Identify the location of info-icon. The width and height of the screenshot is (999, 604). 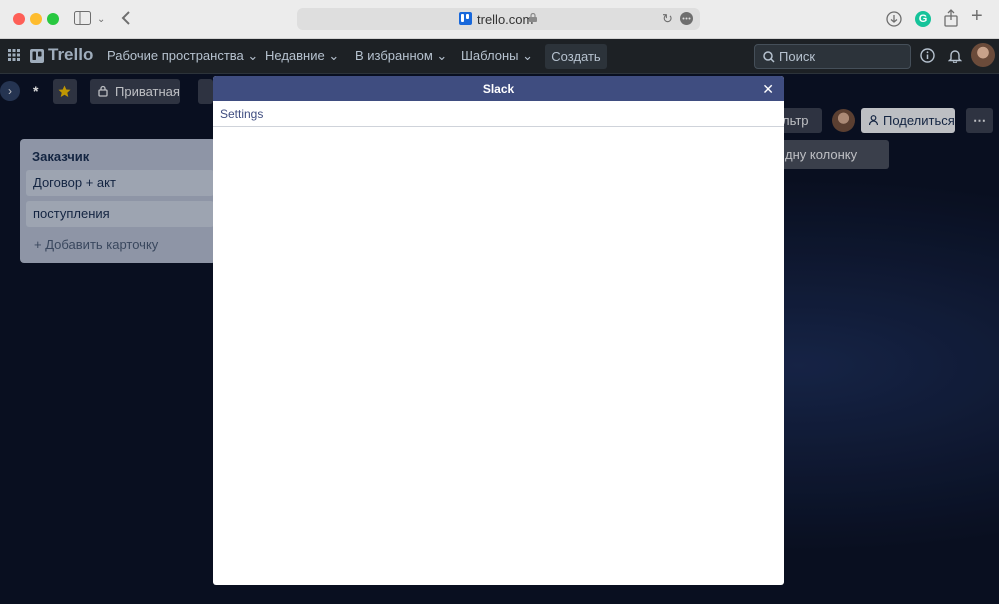
(927, 57).